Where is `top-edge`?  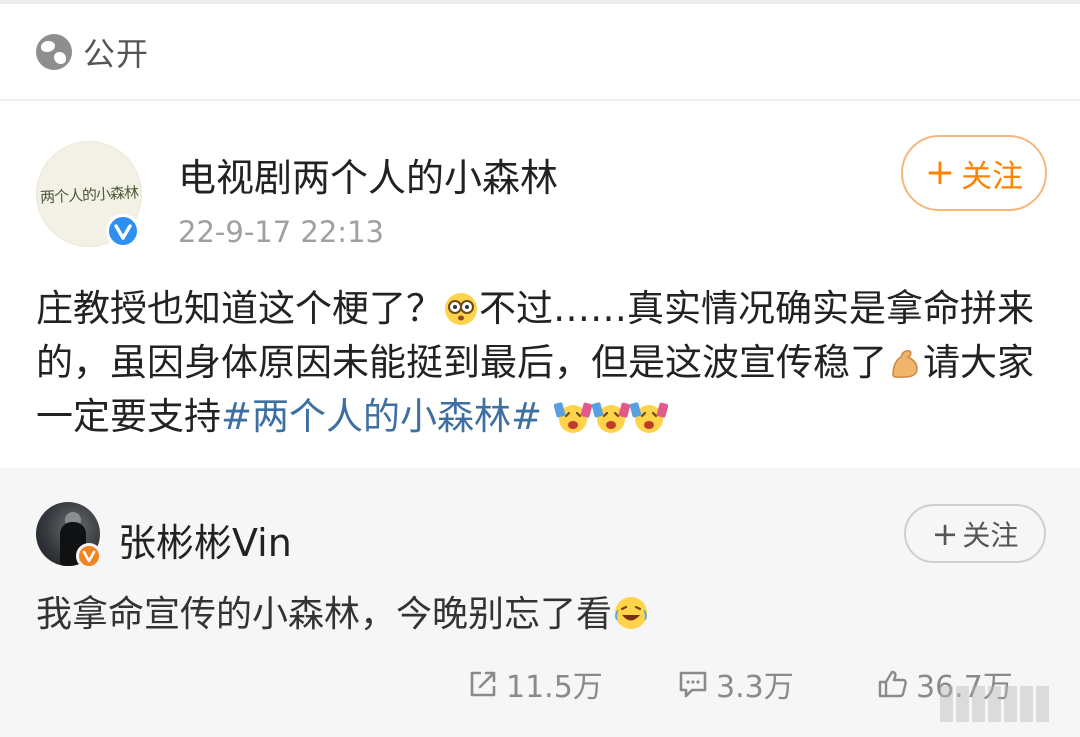 top-edge is located at coordinates (540, 2).